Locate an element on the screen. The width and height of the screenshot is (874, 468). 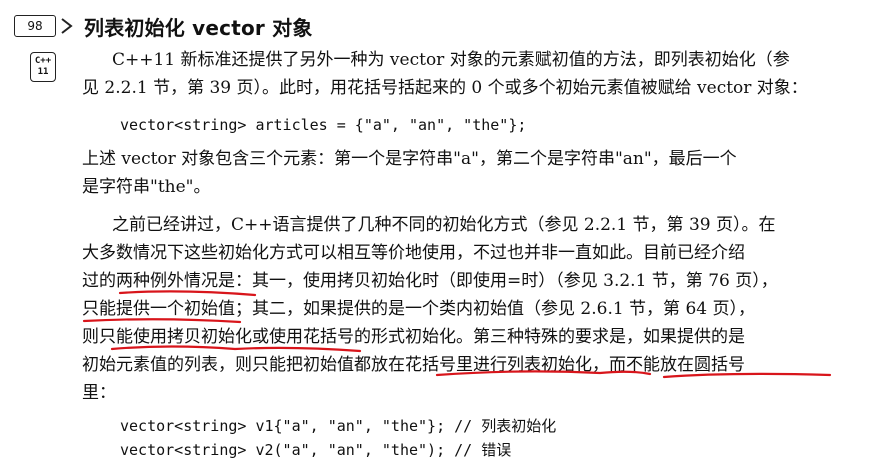
page-number: 98 is located at coordinates (35, 26).